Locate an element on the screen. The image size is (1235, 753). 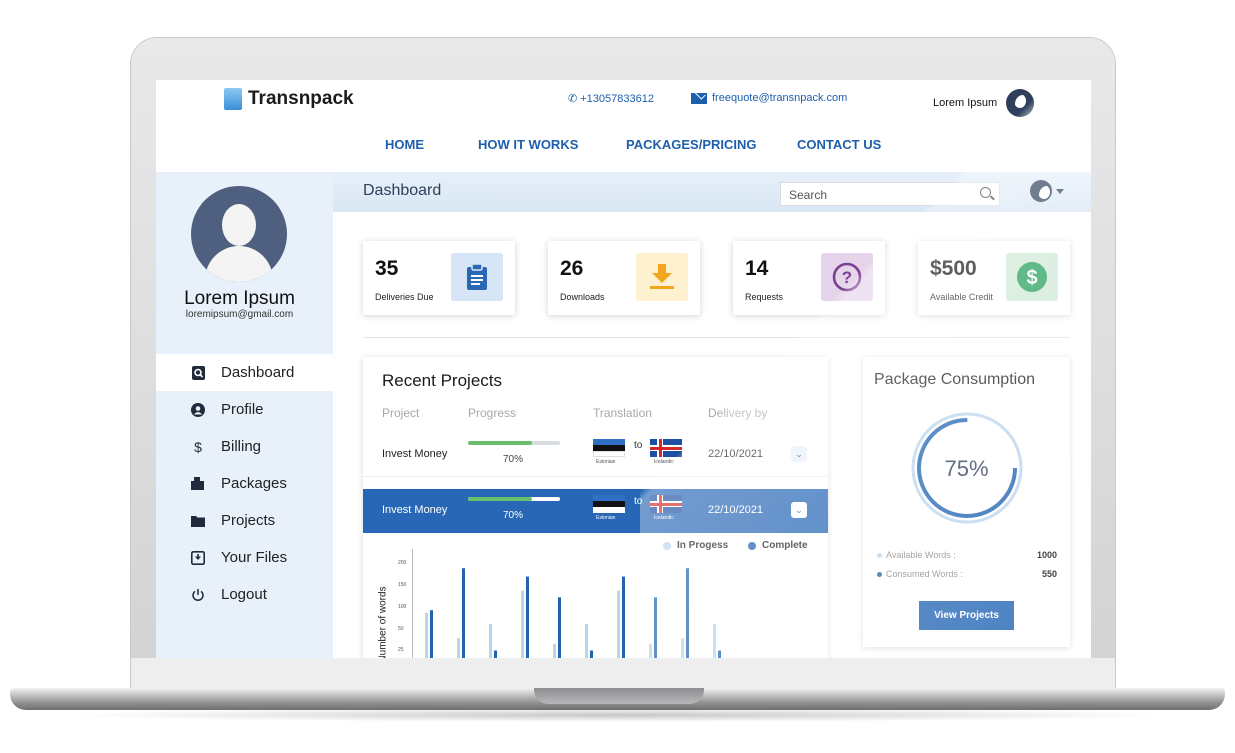
view-projects-button: View Projects is located at coordinates (966, 615).